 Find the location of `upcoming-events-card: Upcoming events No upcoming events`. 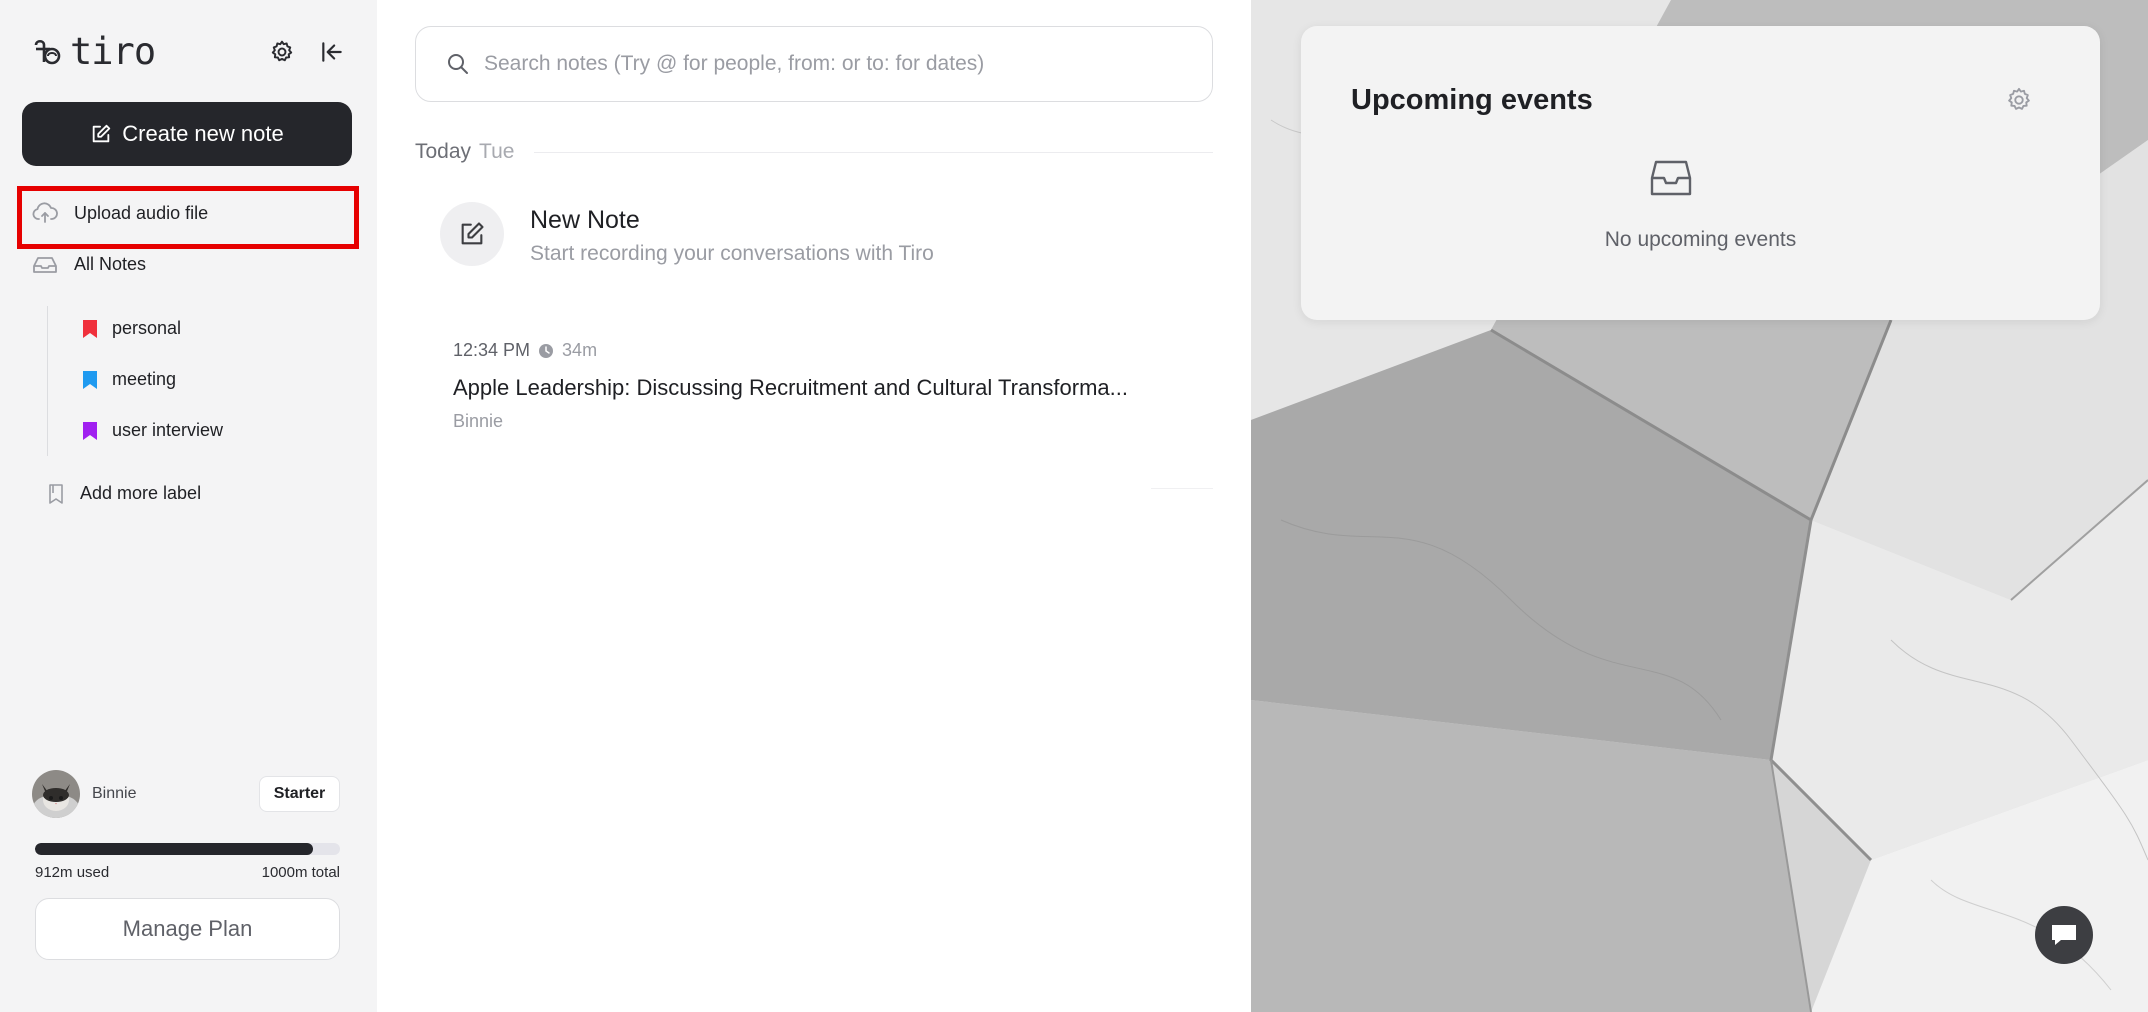

upcoming-events-card: Upcoming events No upcoming events is located at coordinates (1700, 173).